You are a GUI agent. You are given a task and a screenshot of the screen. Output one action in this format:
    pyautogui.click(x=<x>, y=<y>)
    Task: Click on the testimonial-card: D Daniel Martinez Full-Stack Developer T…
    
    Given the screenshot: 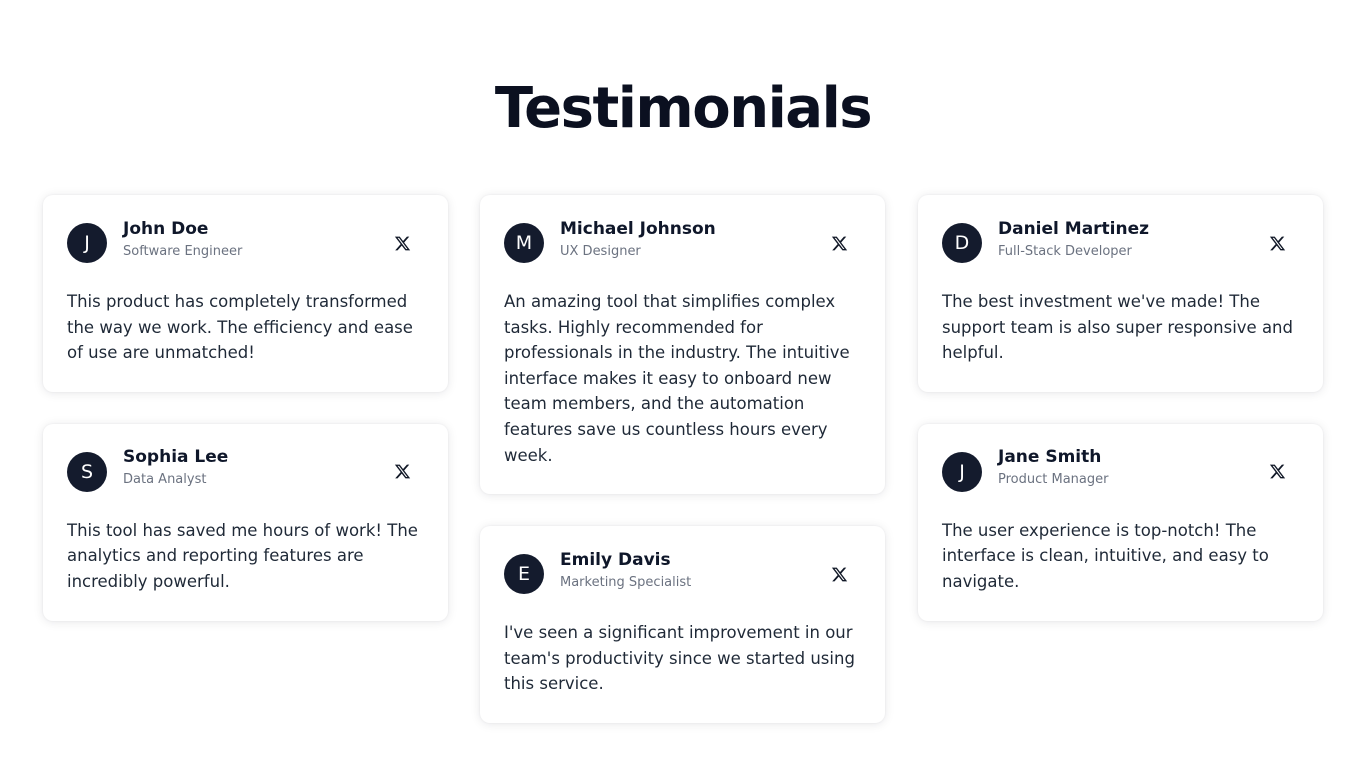 What is the action you would take?
    pyautogui.click(x=1120, y=293)
    